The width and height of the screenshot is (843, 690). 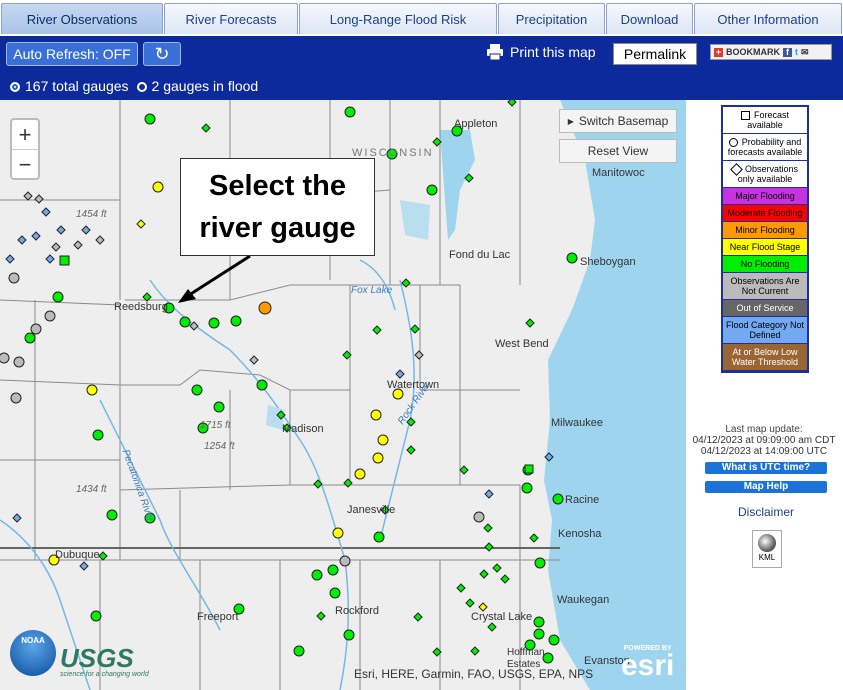 I want to click on label-sheboygan: Sheboygan, so click(x=608, y=262).